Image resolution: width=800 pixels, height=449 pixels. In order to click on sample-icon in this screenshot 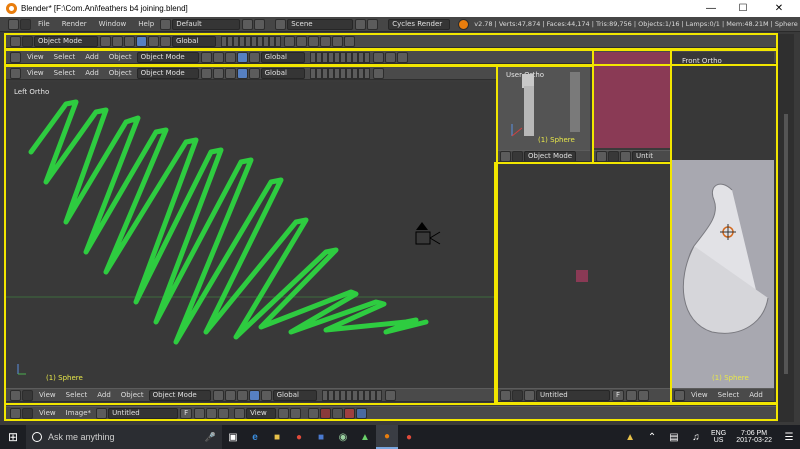, I will do `click(296, 413)`.